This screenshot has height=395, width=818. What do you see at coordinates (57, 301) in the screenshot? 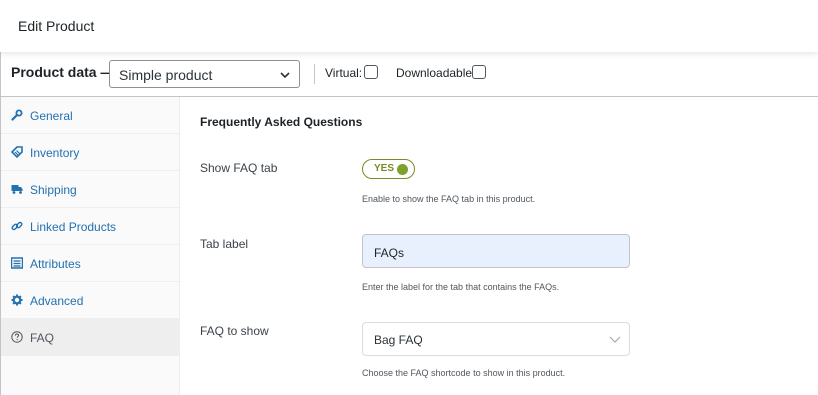
I see `tab-label: Advanced` at bounding box center [57, 301].